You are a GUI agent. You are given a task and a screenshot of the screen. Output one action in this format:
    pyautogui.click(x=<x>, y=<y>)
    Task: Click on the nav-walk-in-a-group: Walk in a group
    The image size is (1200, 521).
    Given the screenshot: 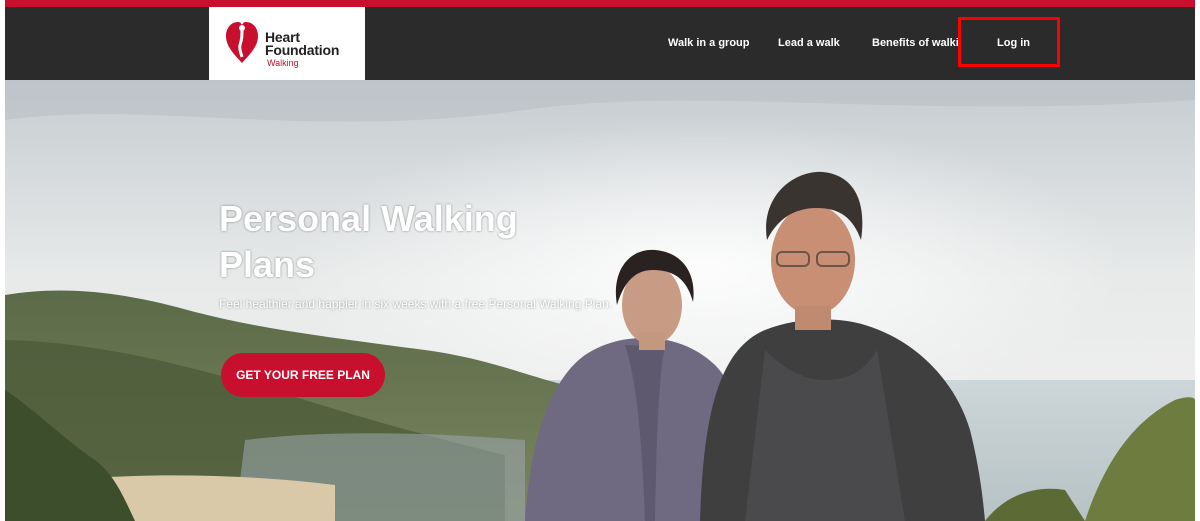 What is the action you would take?
    pyautogui.click(x=709, y=43)
    